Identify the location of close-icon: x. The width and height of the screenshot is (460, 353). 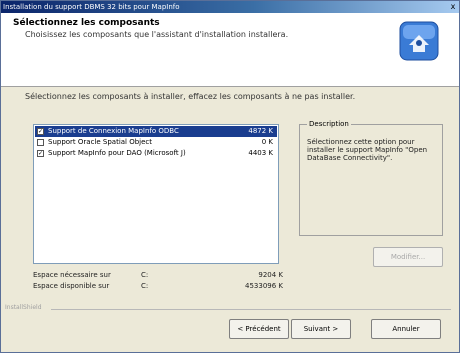
(453, 7).